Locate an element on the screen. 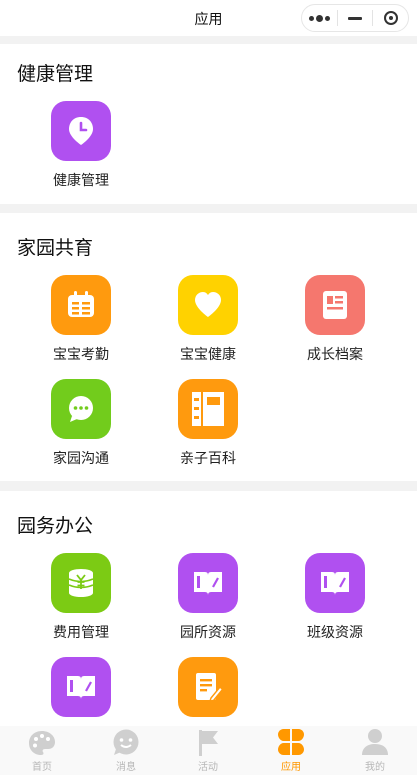 This screenshot has height=775, width=417. app-fee-management: 费用管理 is located at coordinates (81, 597).